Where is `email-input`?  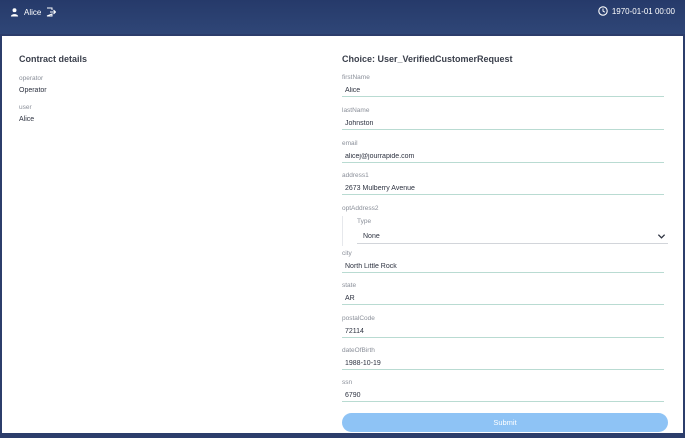
email-input is located at coordinates (503, 156).